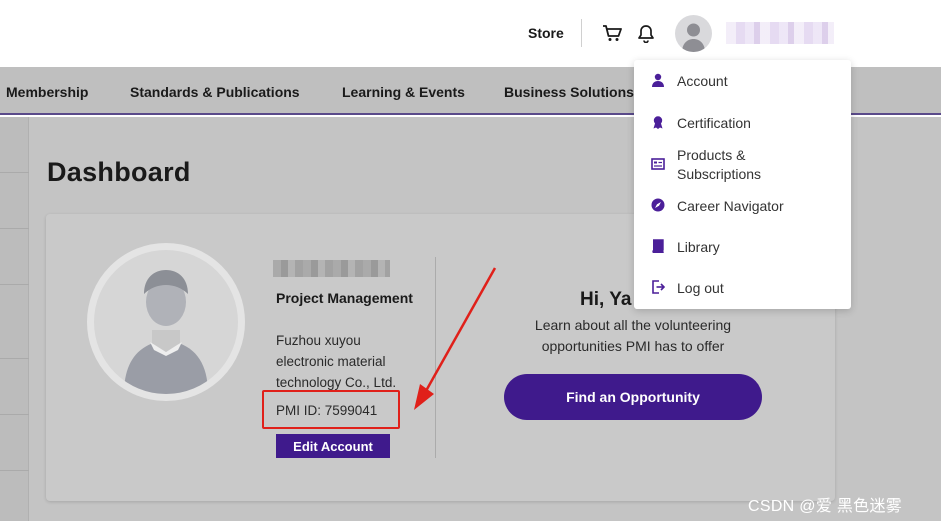 Image resolution: width=941 pixels, height=521 pixels. I want to click on menu-item-certification: Certification, so click(742, 123).